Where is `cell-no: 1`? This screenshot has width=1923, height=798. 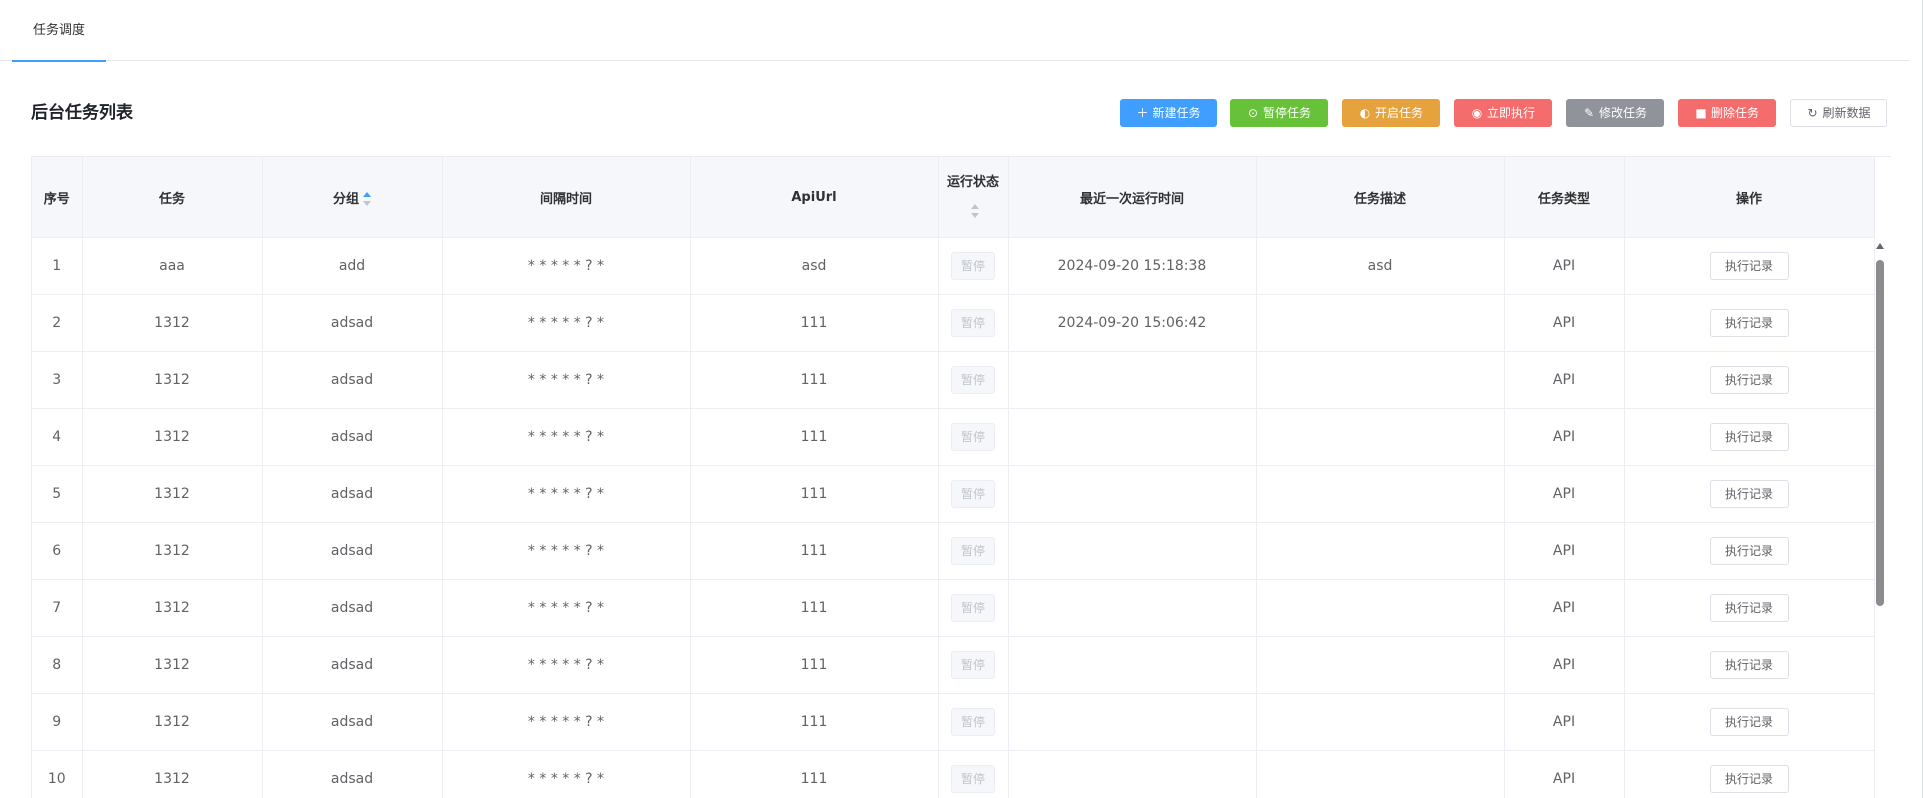 cell-no: 1 is located at coordinates (57, 266).